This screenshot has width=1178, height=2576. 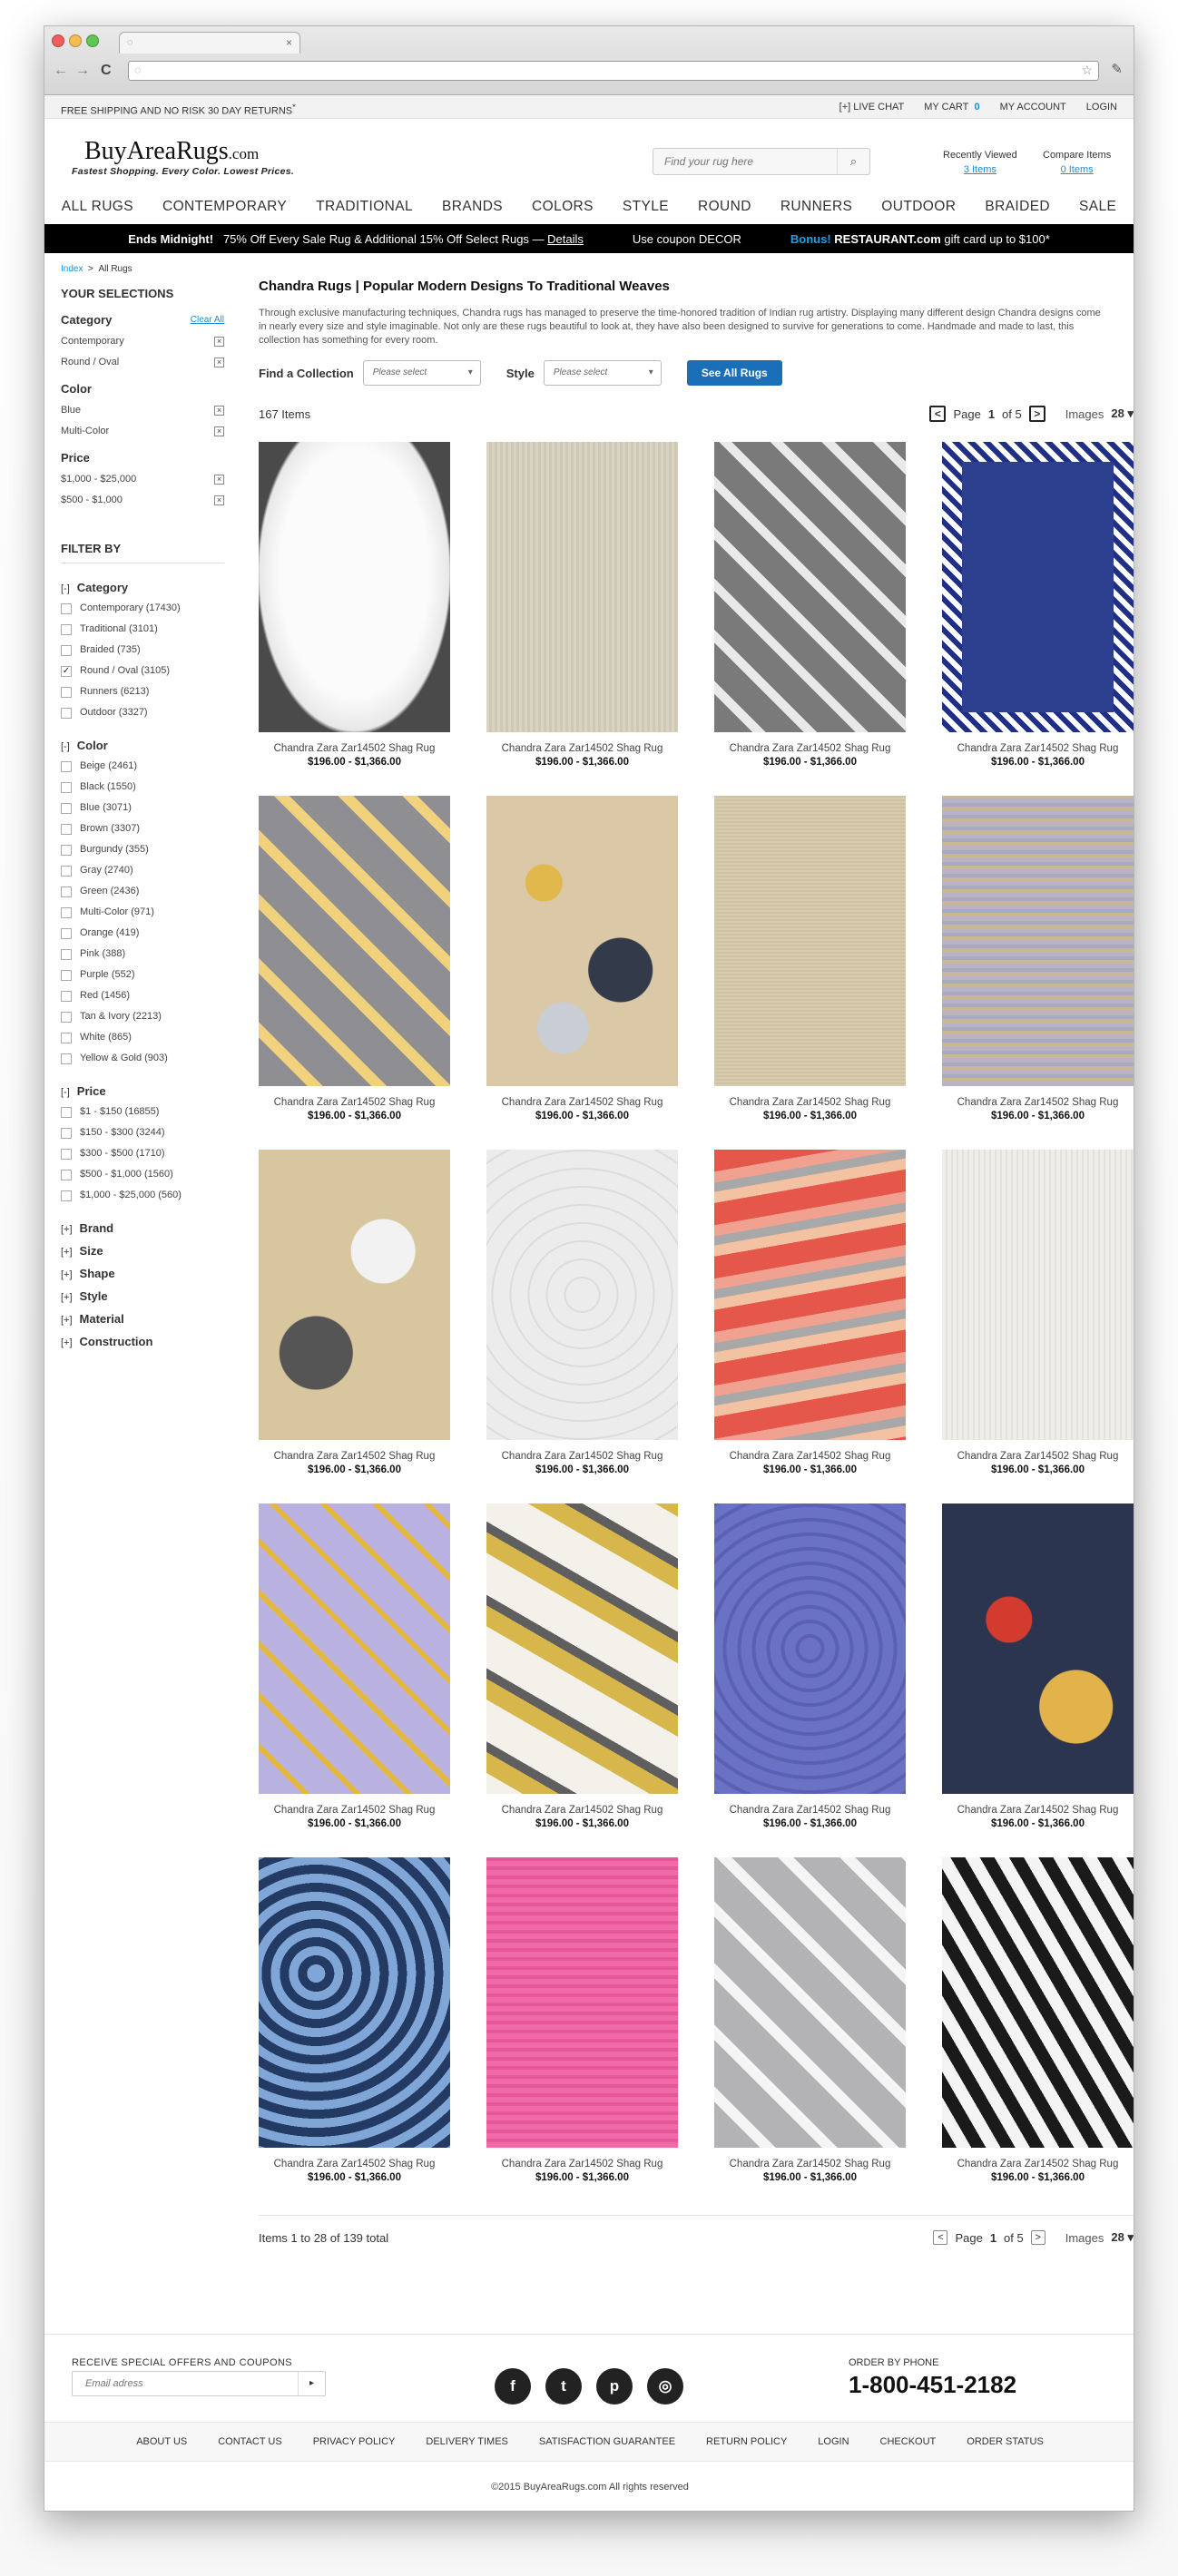 What do you see at coordinates (1077, 169) in the screenshot?
I see `compare-items-count: 0 Items` at bounding box center [1077, 169].